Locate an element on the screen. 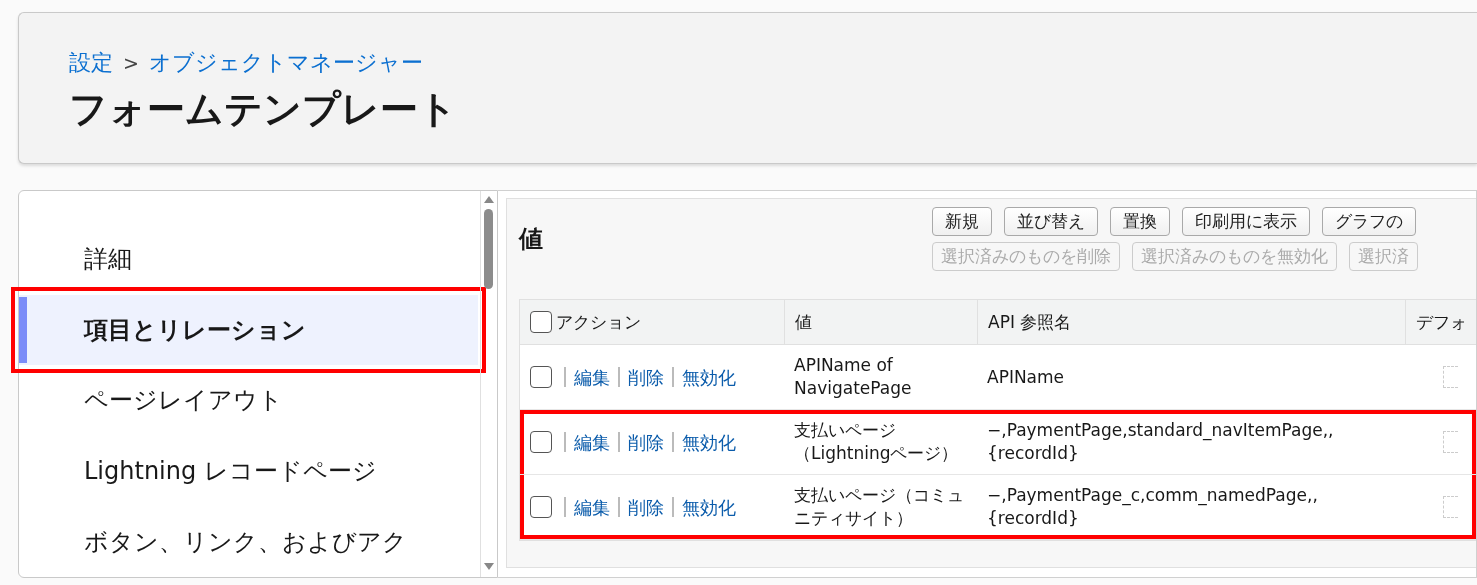 The width and height of the screenshot is (1477, 585). value-text: APIName of NavigatePage is located at coordinates (853, 377).